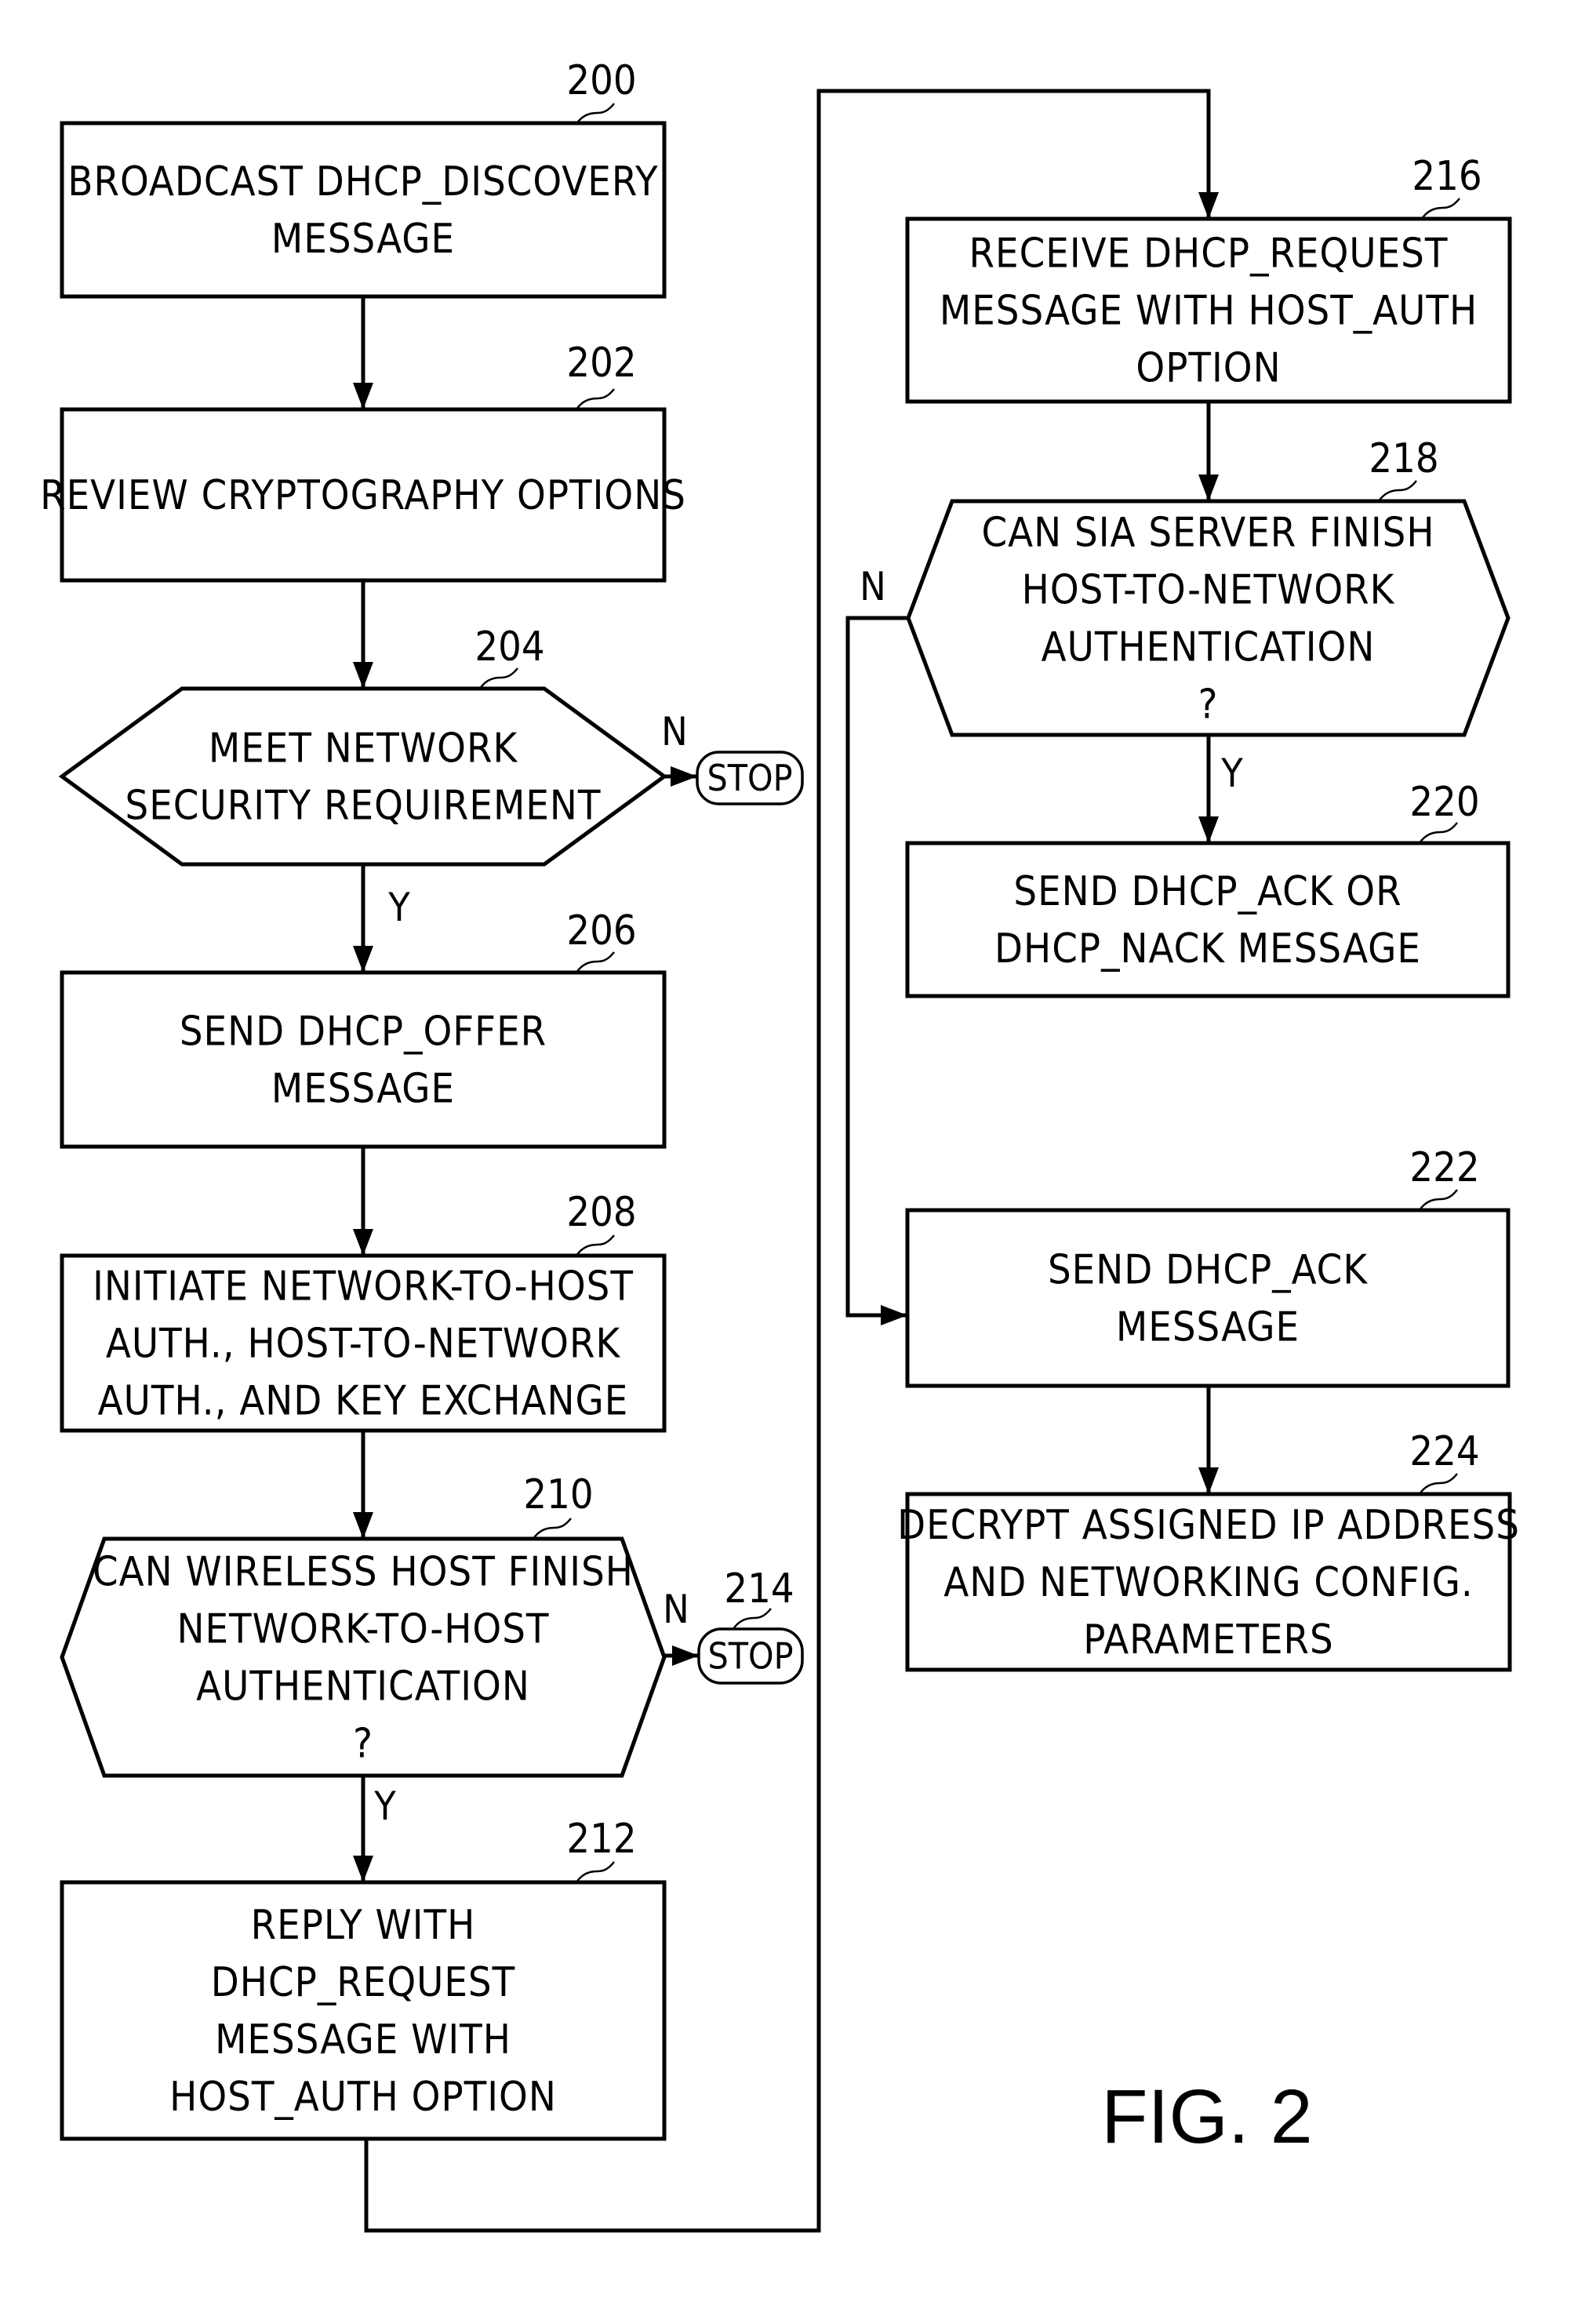 Image resolution: width=1596 pixels, height=2316 pixels. I want to click on node-210-text-line: CAN WIRELESS HOST FINISH, so click(364, 1572).